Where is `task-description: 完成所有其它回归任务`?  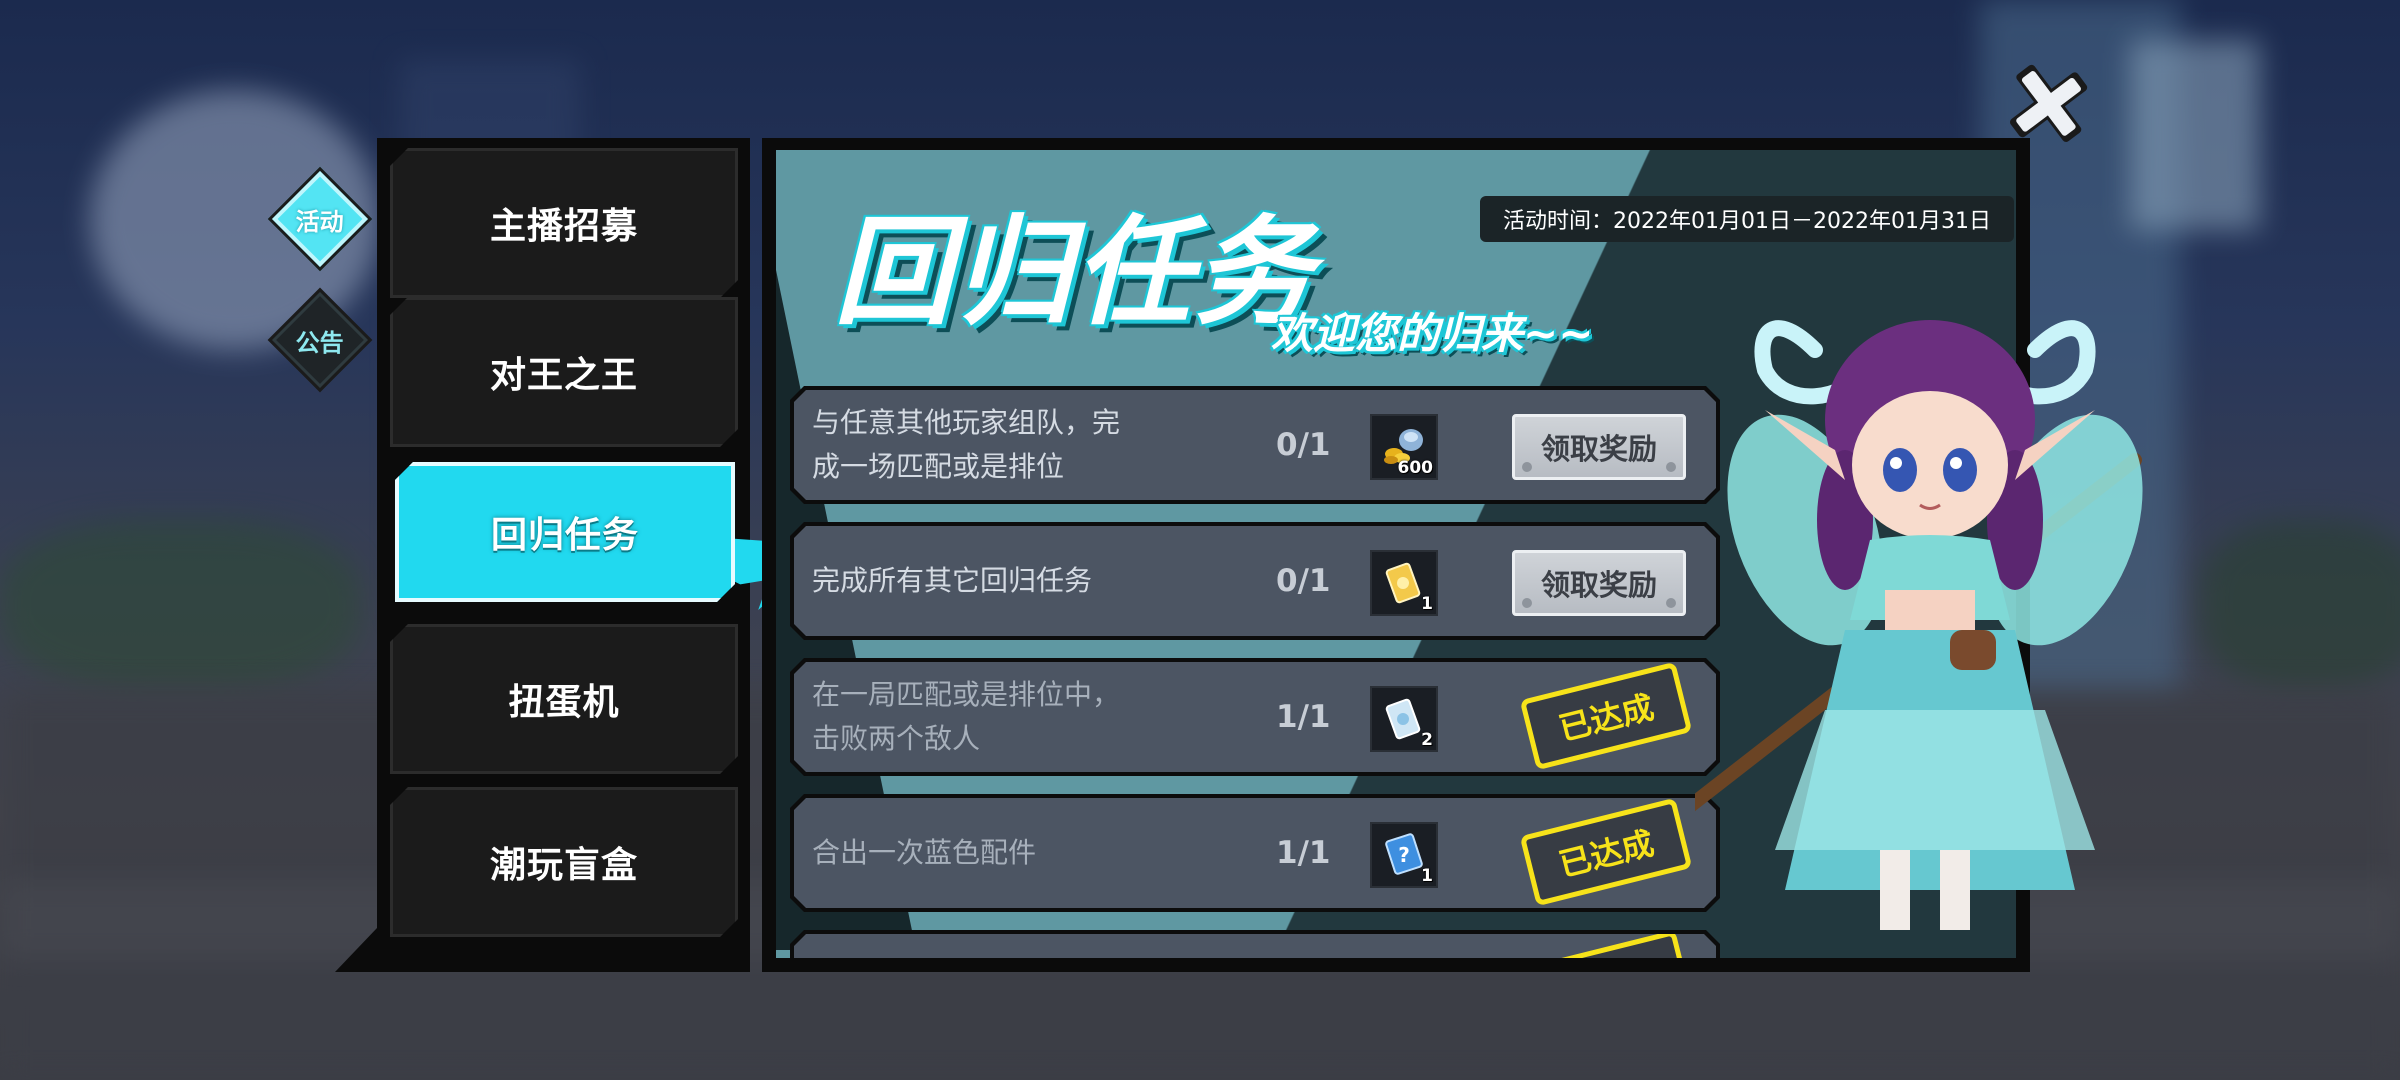
task-description: 完成所有其它回归任务 is located at coordinates (952, 580).